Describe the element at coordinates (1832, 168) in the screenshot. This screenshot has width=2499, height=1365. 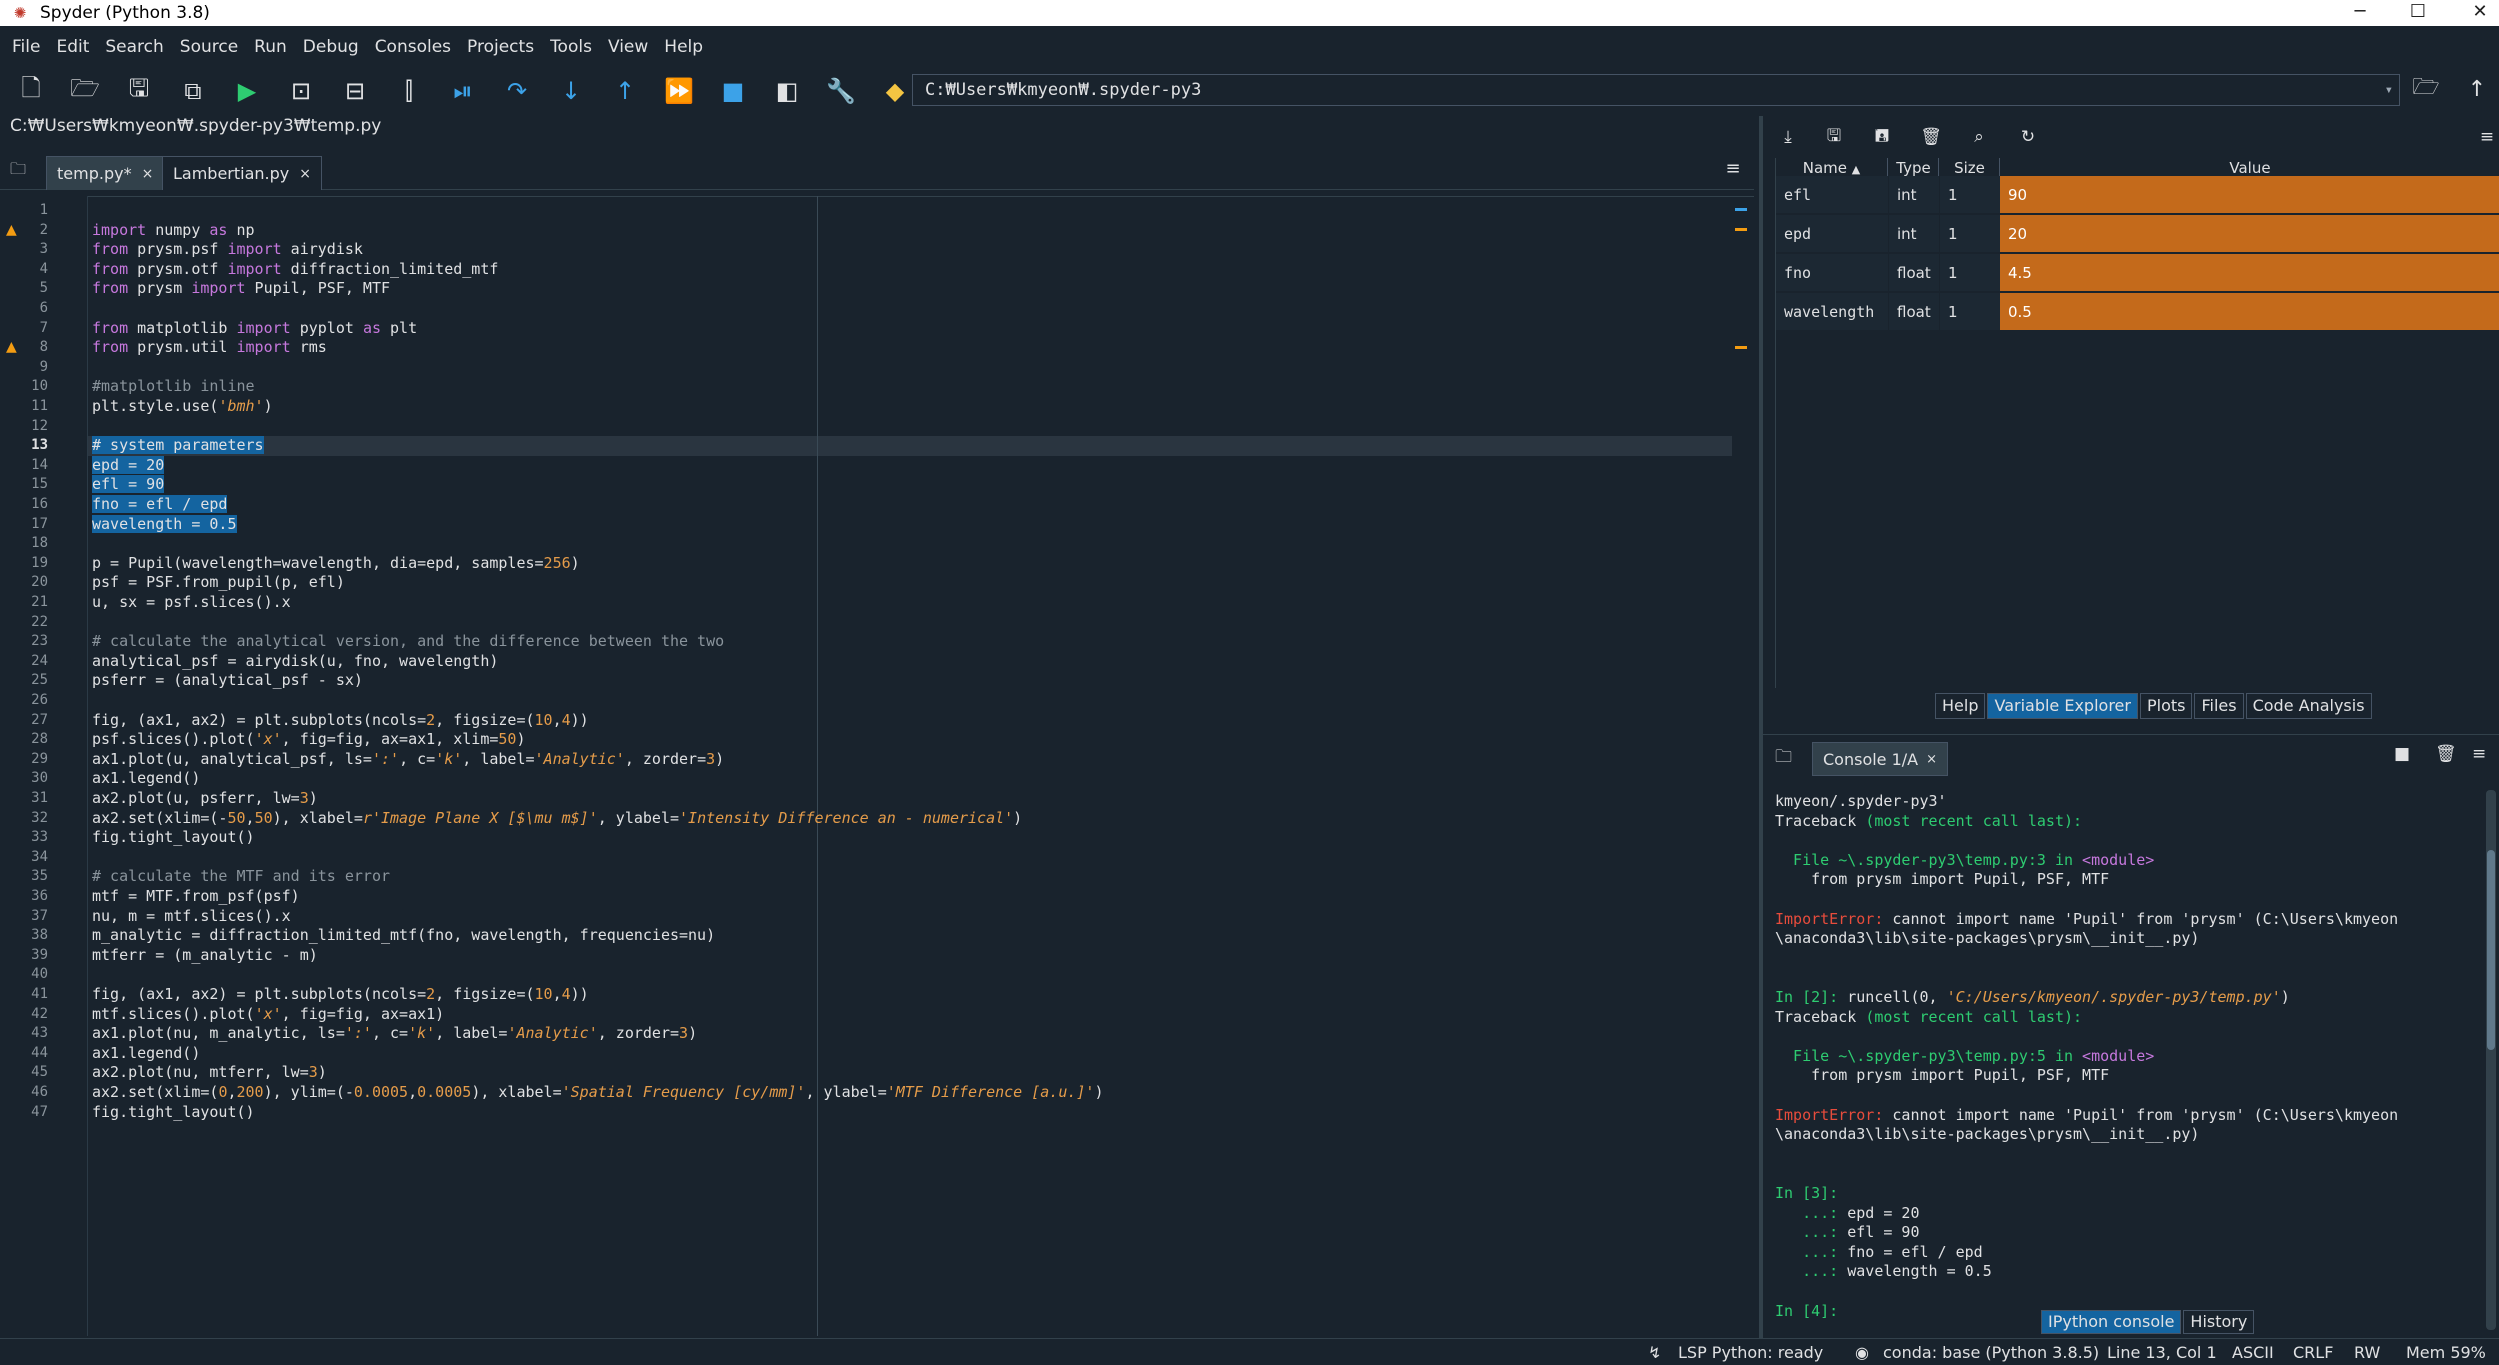
I see `column-header-name: Name ▲` at that location.